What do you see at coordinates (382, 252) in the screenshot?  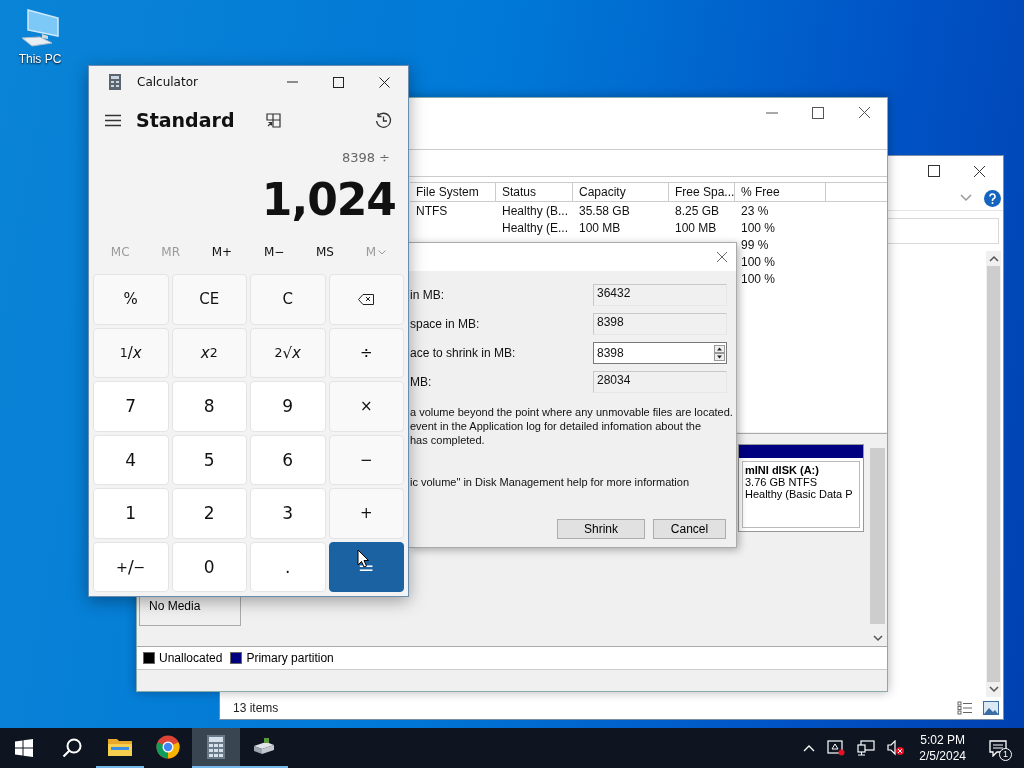 I see `caret-icon` at bounding box center [382, 252].